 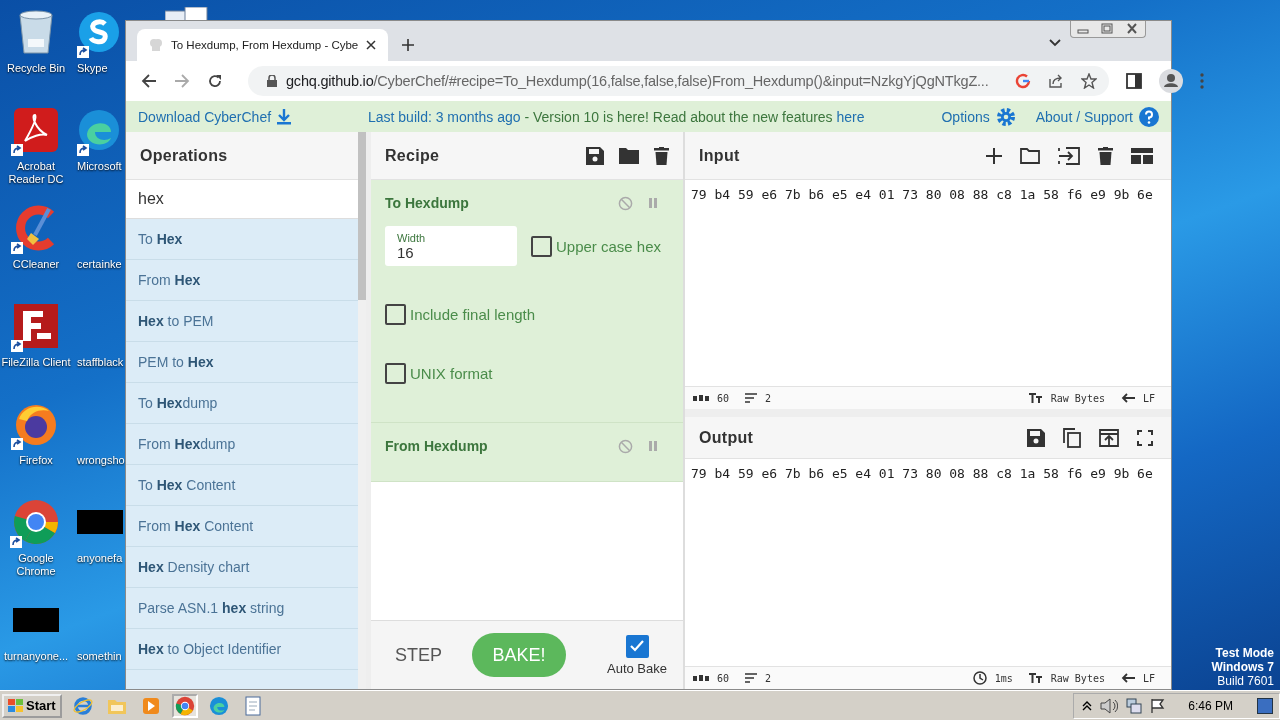 I want to click on network-icon, so click(x=1134, y=705).